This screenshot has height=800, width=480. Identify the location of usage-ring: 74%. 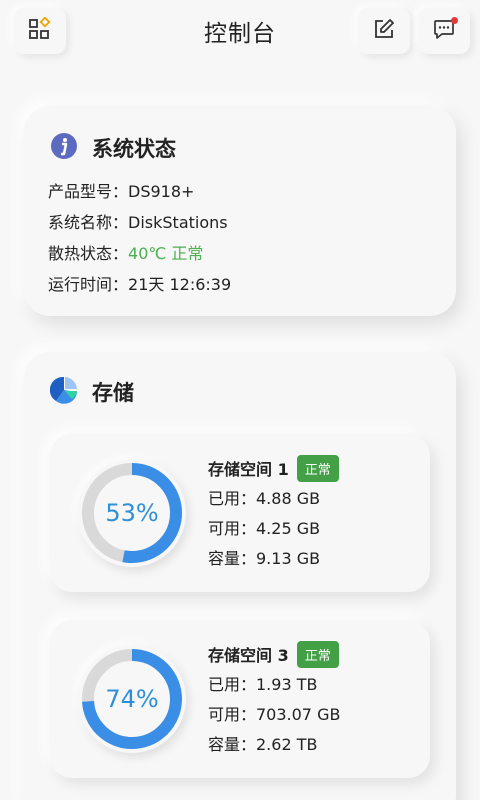
(132, 699).